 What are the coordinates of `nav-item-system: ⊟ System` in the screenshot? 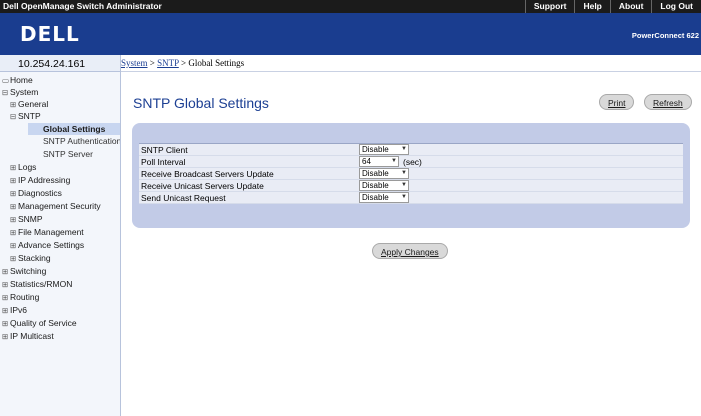 It's located at (20, 92).